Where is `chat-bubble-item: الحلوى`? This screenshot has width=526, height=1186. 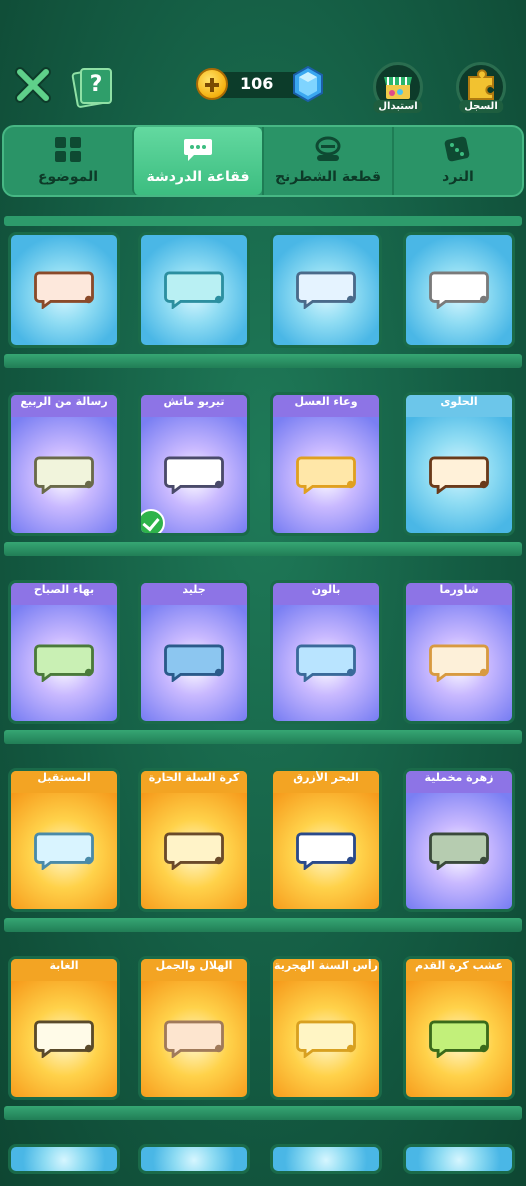
chat-bubble-item: الحلوى is located at coordinates (459, 464).